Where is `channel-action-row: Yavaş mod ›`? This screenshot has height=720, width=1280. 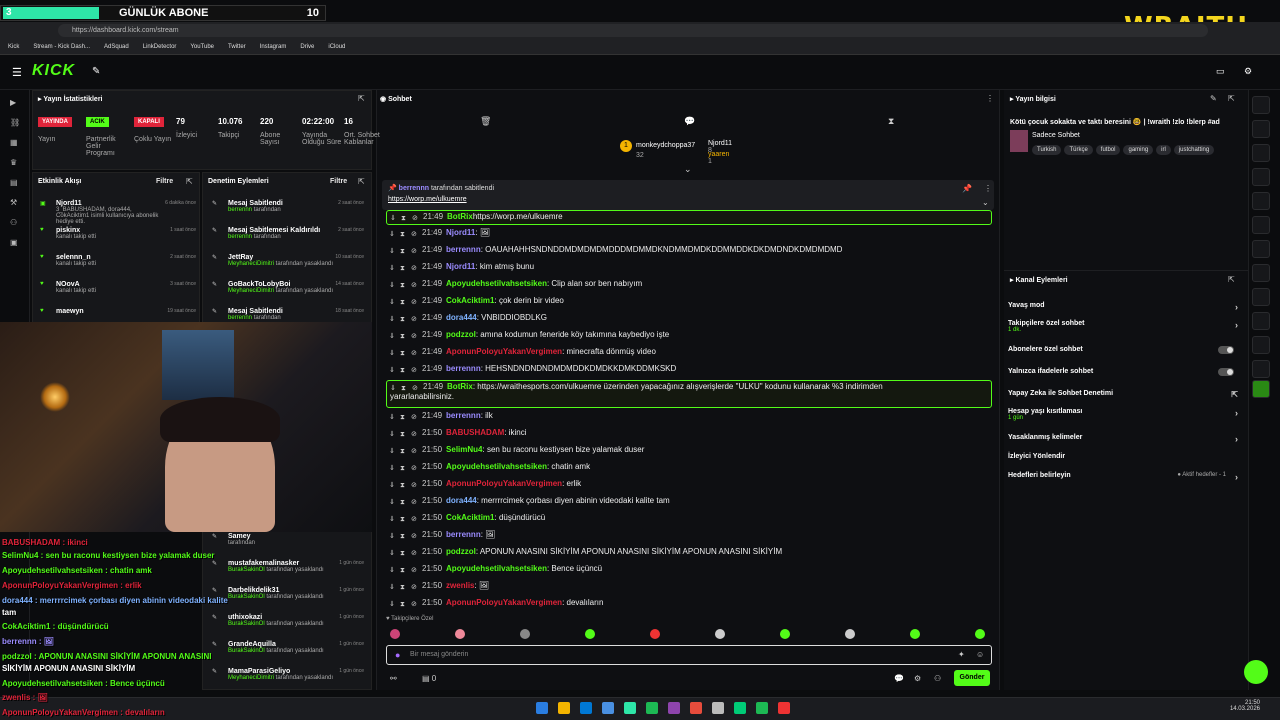
channel-action-row: Yavaş mod › is located at coordinates (1124, 307).